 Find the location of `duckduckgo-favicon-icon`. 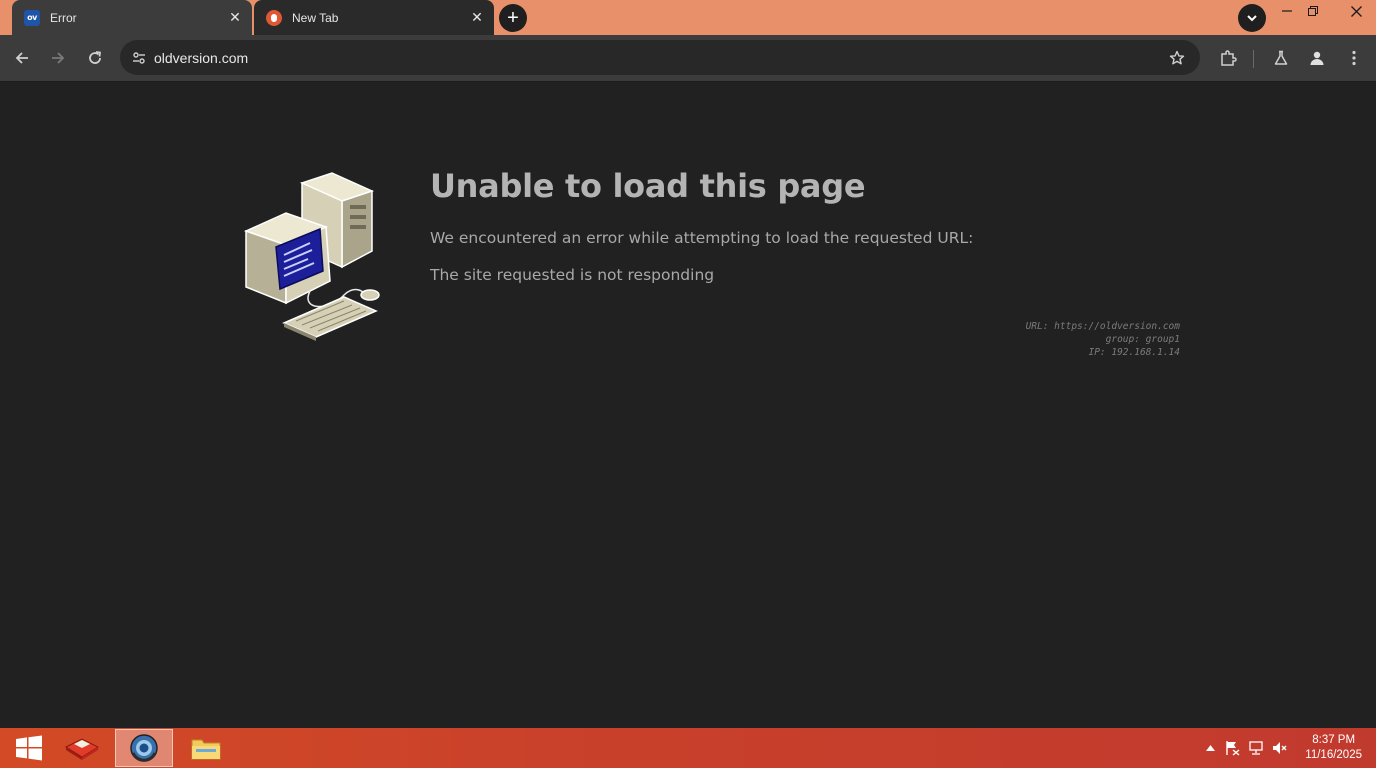

duckduckgo-favicon-icon is located at coordinates (274, 17).